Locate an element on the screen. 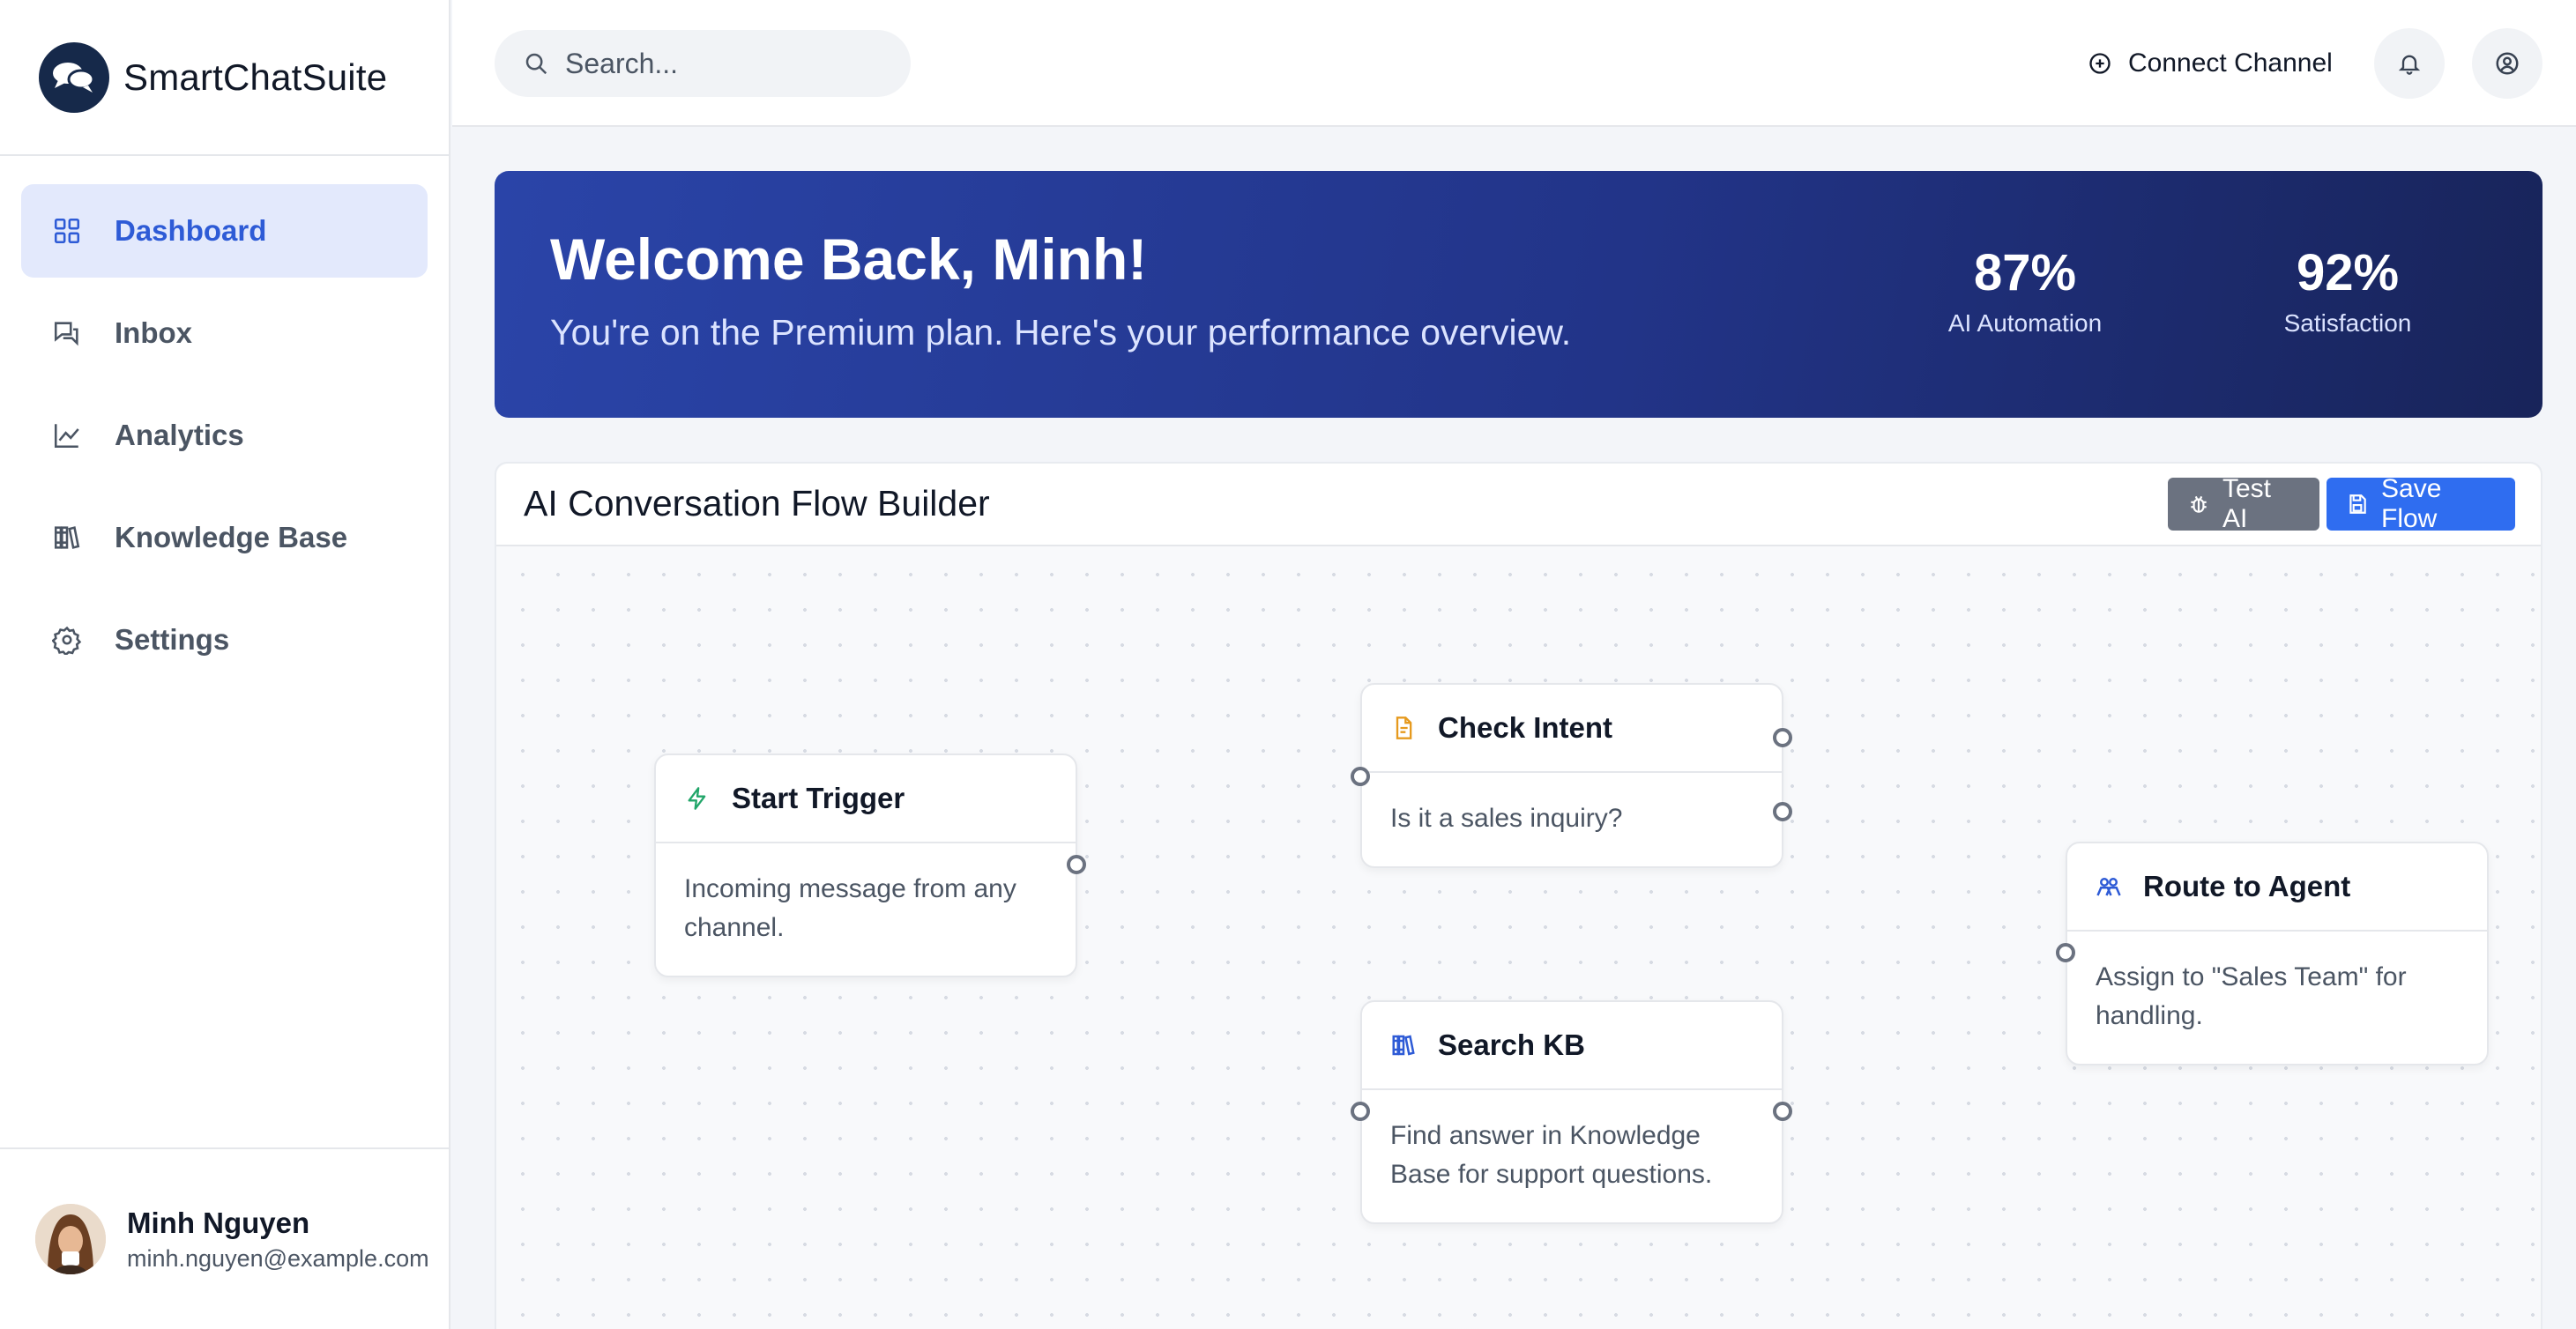 This screenshot has width=2576, height=1329. notifications-button is located at coordinates (2409, 63).